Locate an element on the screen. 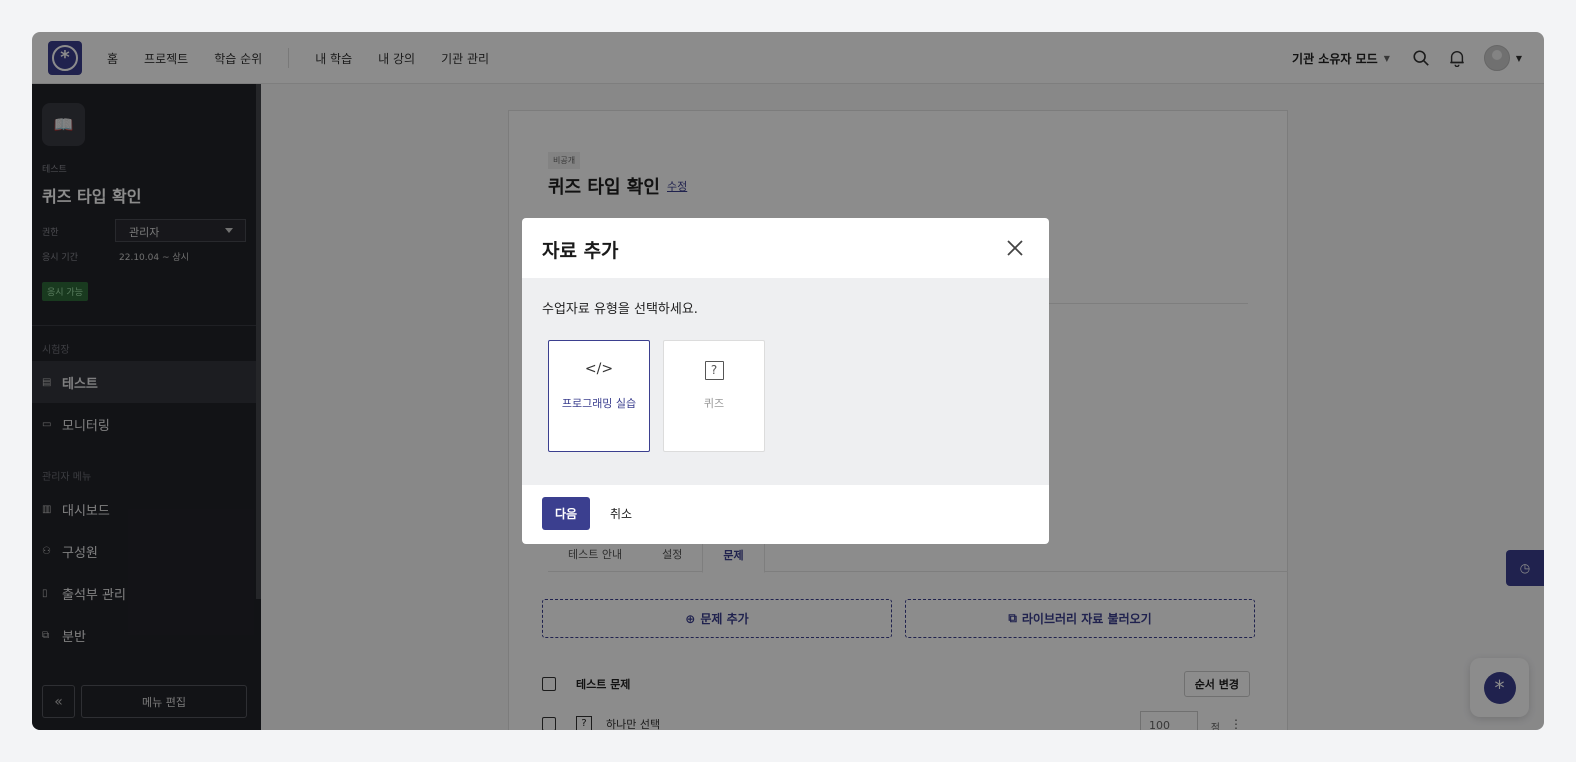  dialog-header: 자료 추가 is located at coordinates (785, 248).